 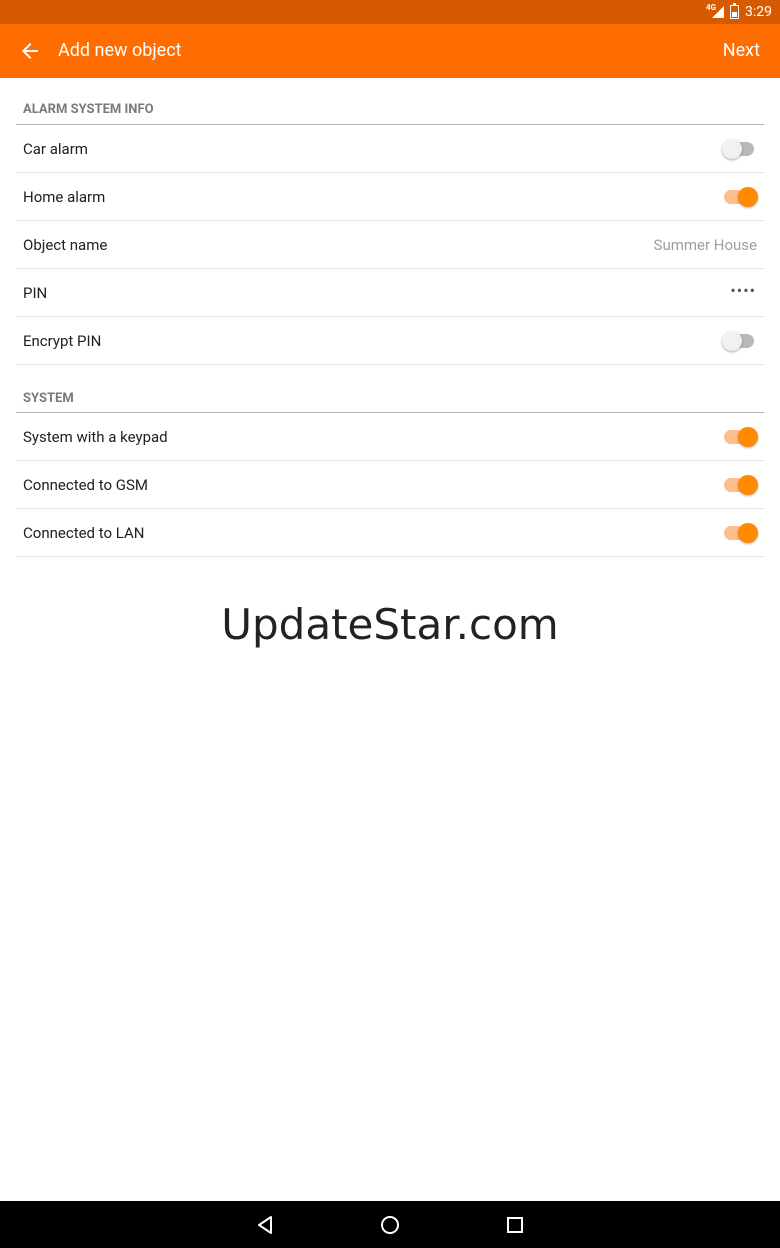 I want to click on next-button: Next, so click(x=741, y=50).